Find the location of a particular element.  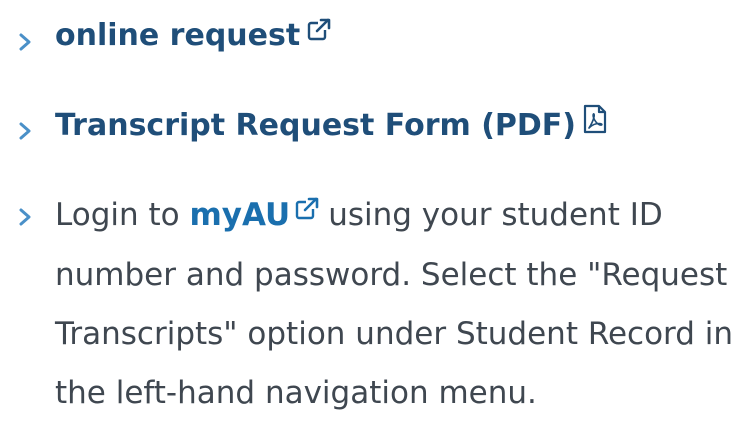

transcript-request-form-link: Transcript Request Form (PDF) is located at coordinates (331, 123).